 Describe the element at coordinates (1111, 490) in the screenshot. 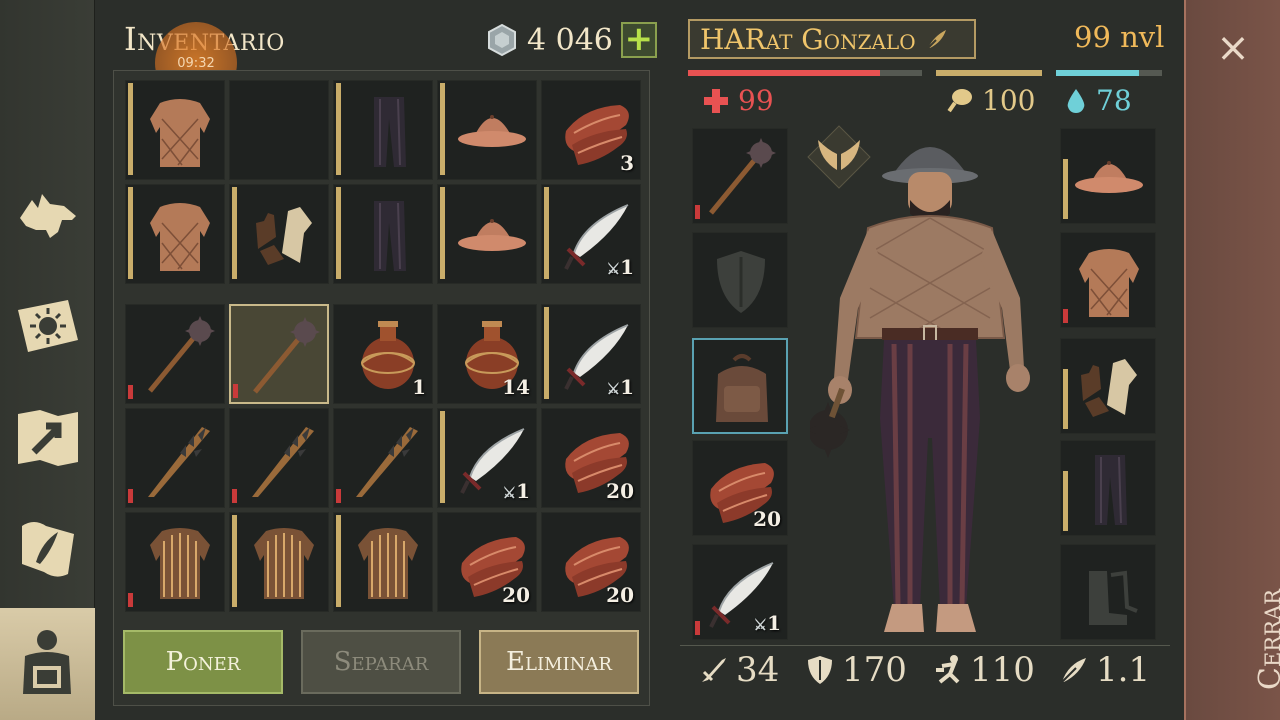

I see `dark-trousers-icon` at that location.